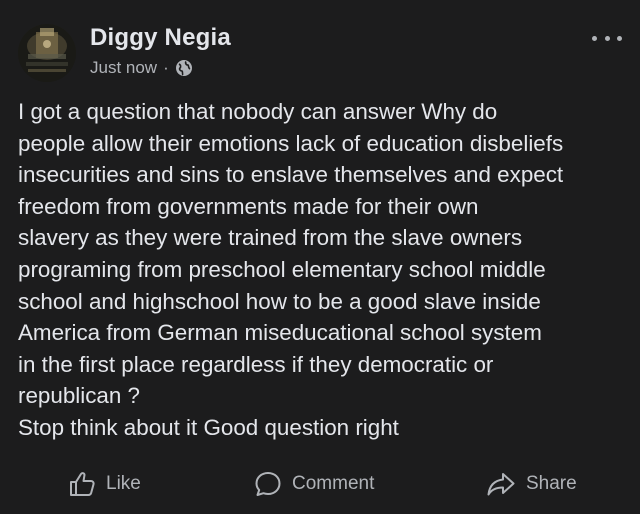  Describe the element at coordinates (160, 38) in the screenshot. I see `author-name: Diggy Negia` at that location.